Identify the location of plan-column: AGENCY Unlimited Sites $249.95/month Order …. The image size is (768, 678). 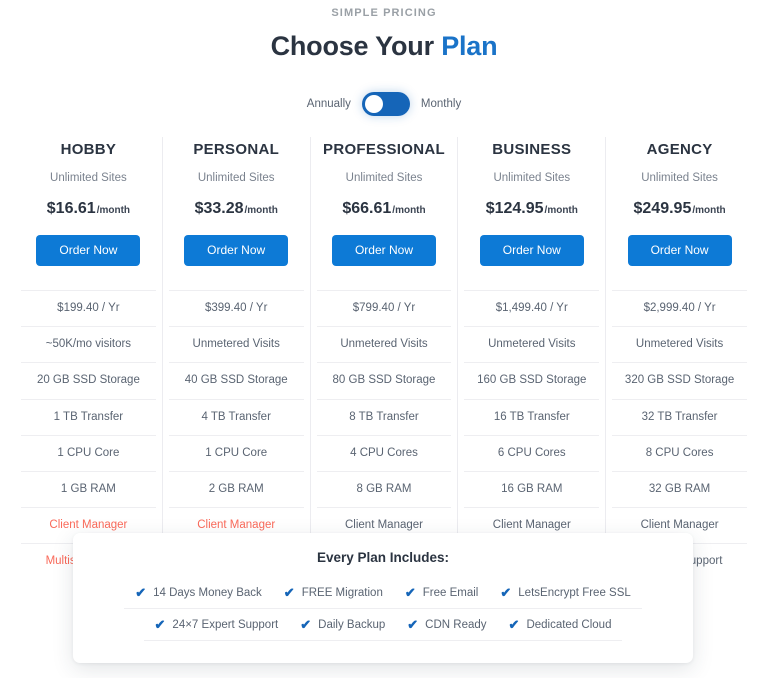
(679, 358).